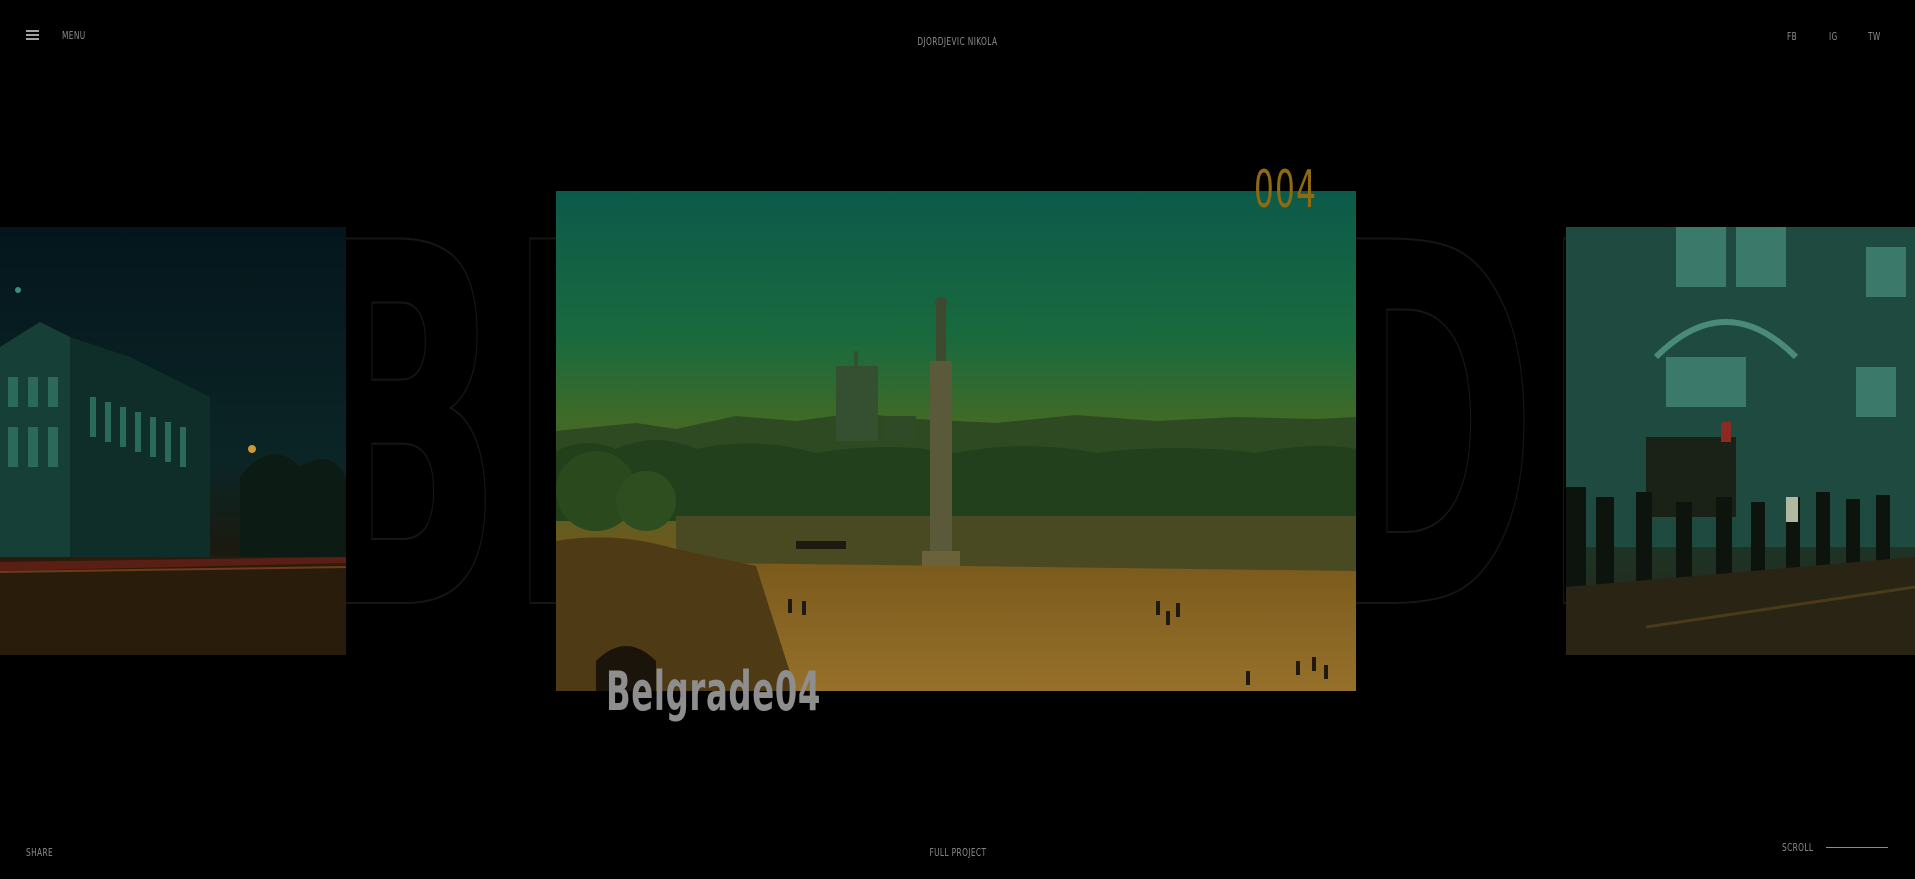  I want to click on social-links: FB IG TW, so click(1836, 36).